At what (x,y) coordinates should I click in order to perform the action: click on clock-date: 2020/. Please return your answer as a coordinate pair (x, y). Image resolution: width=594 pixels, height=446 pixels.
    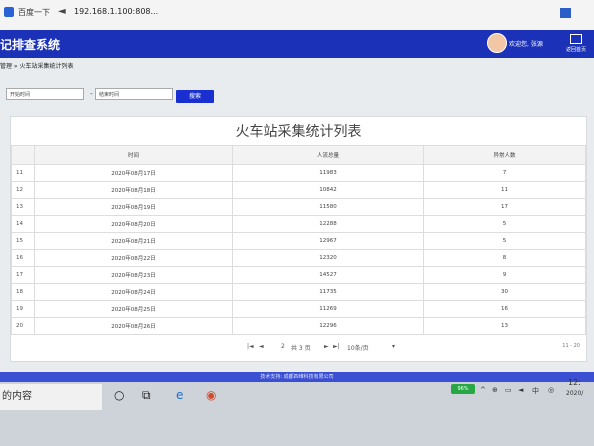
    Looking at the image, I should click on (575, 393).